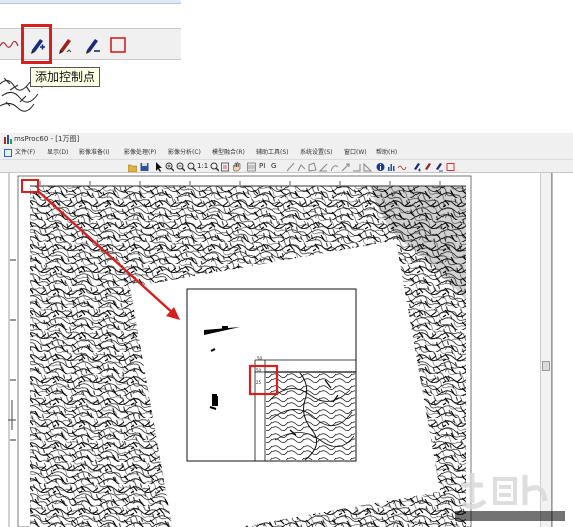  I want to click on inset-label-2: 50, so click(259, 370).